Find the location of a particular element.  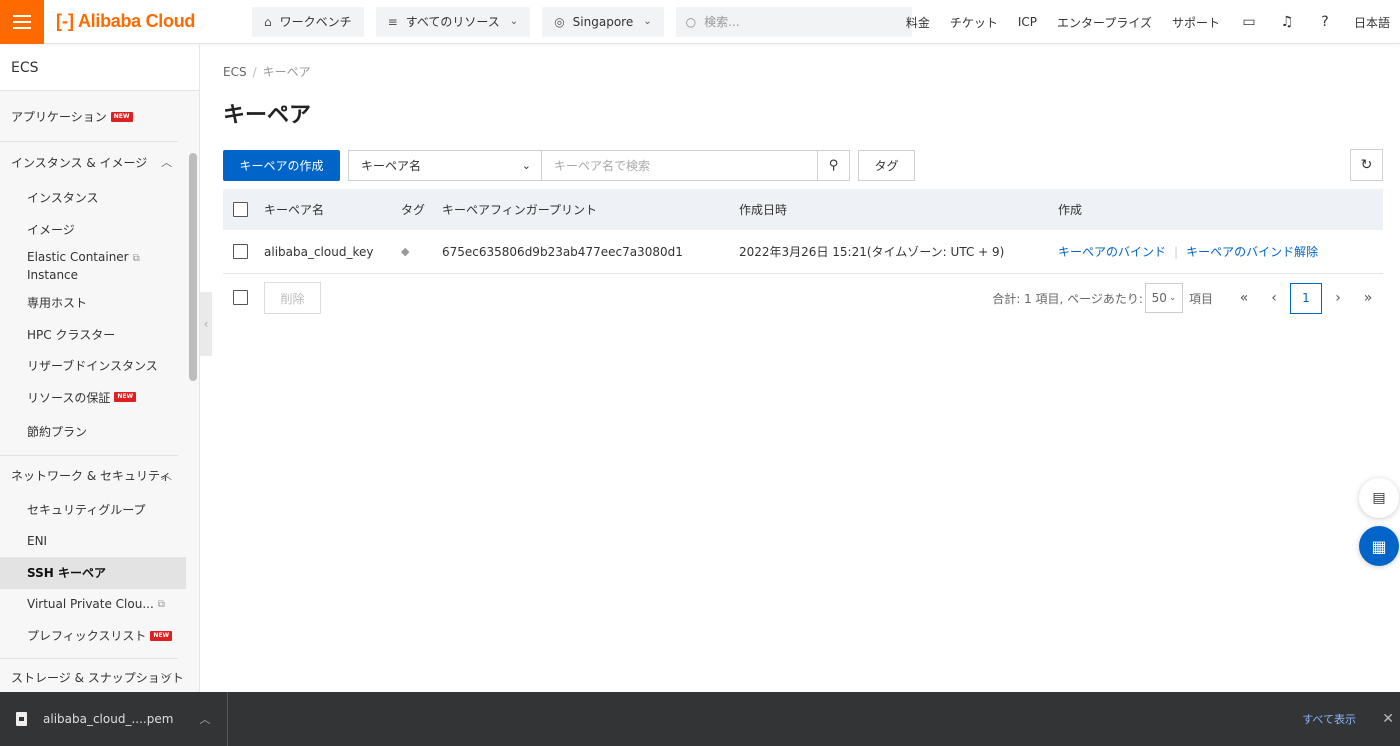

sidebar-item-label: インスタンス is located at coordinates (63, 198).